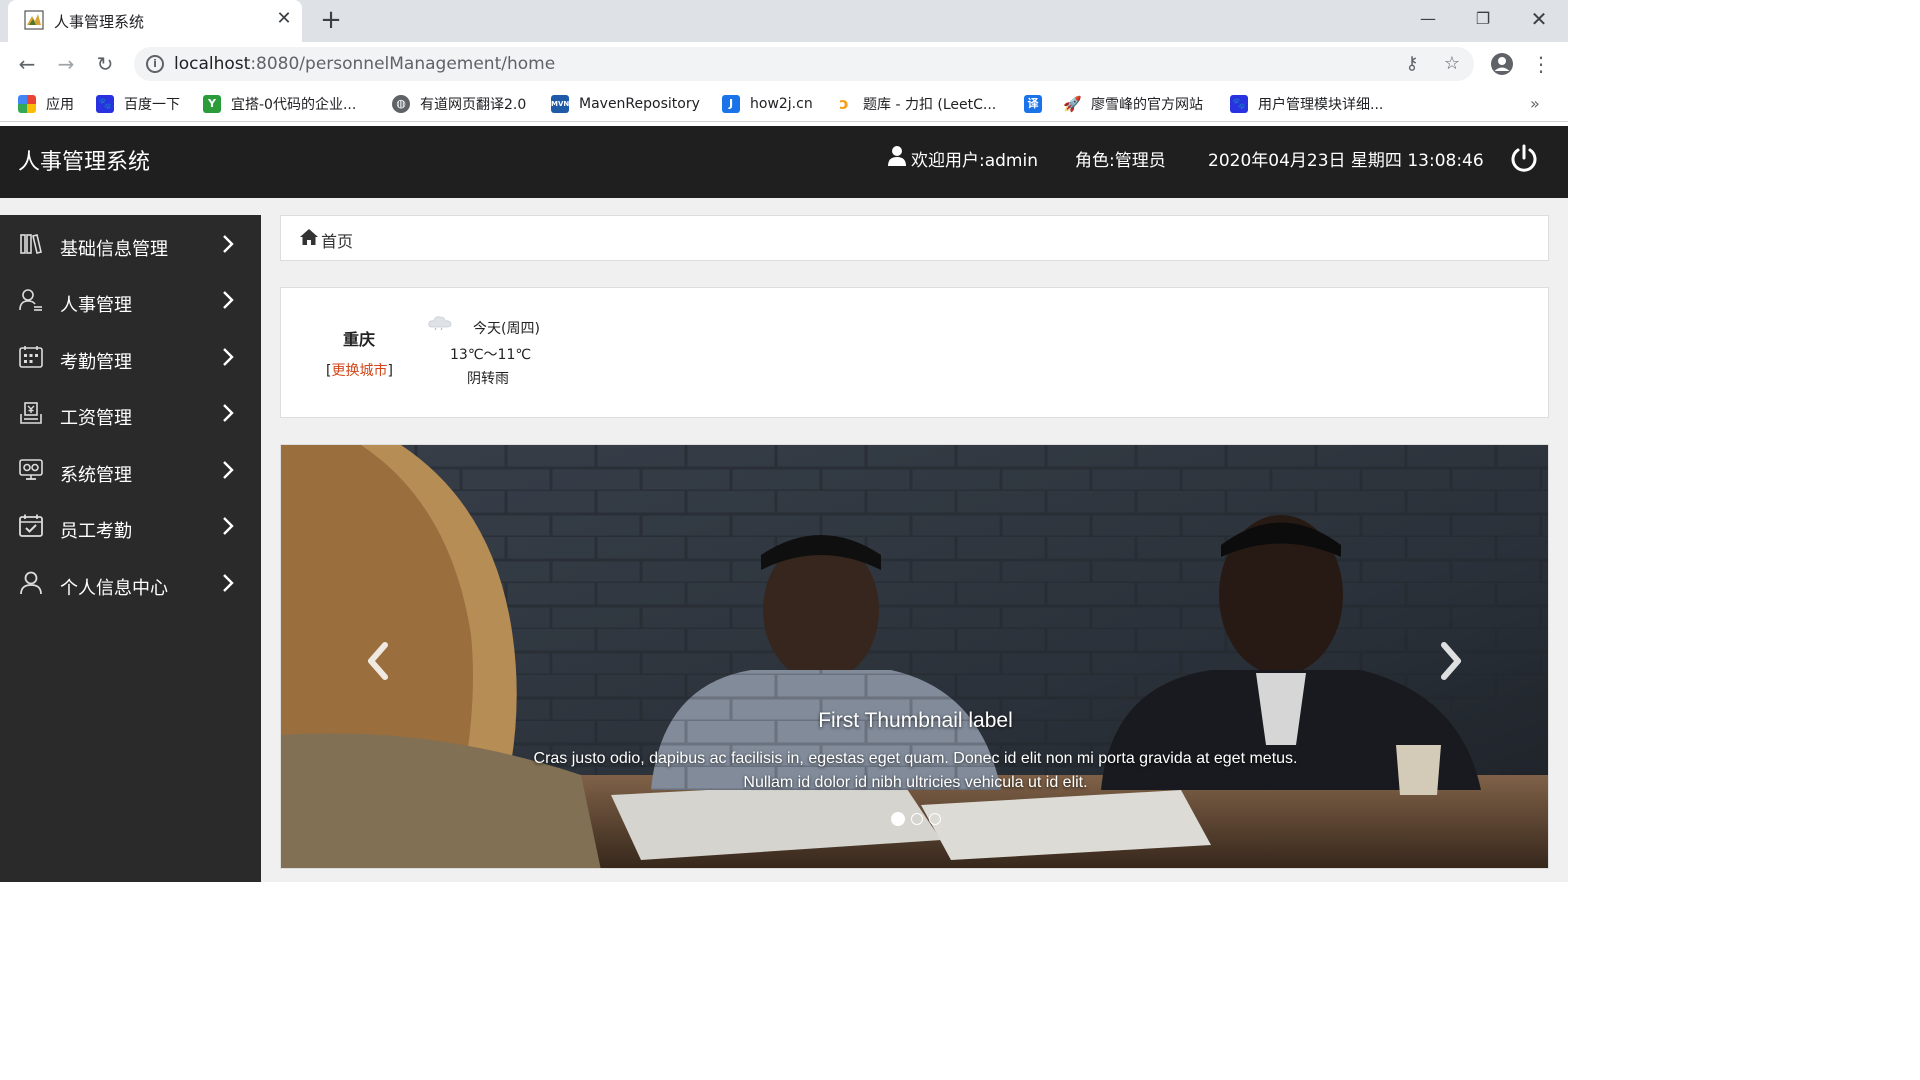 This screenshot has height=1080, width=1920. Describe the element at coordinates (31, 357) in the screenshot. I see `calendar-grid-icon` at that location.